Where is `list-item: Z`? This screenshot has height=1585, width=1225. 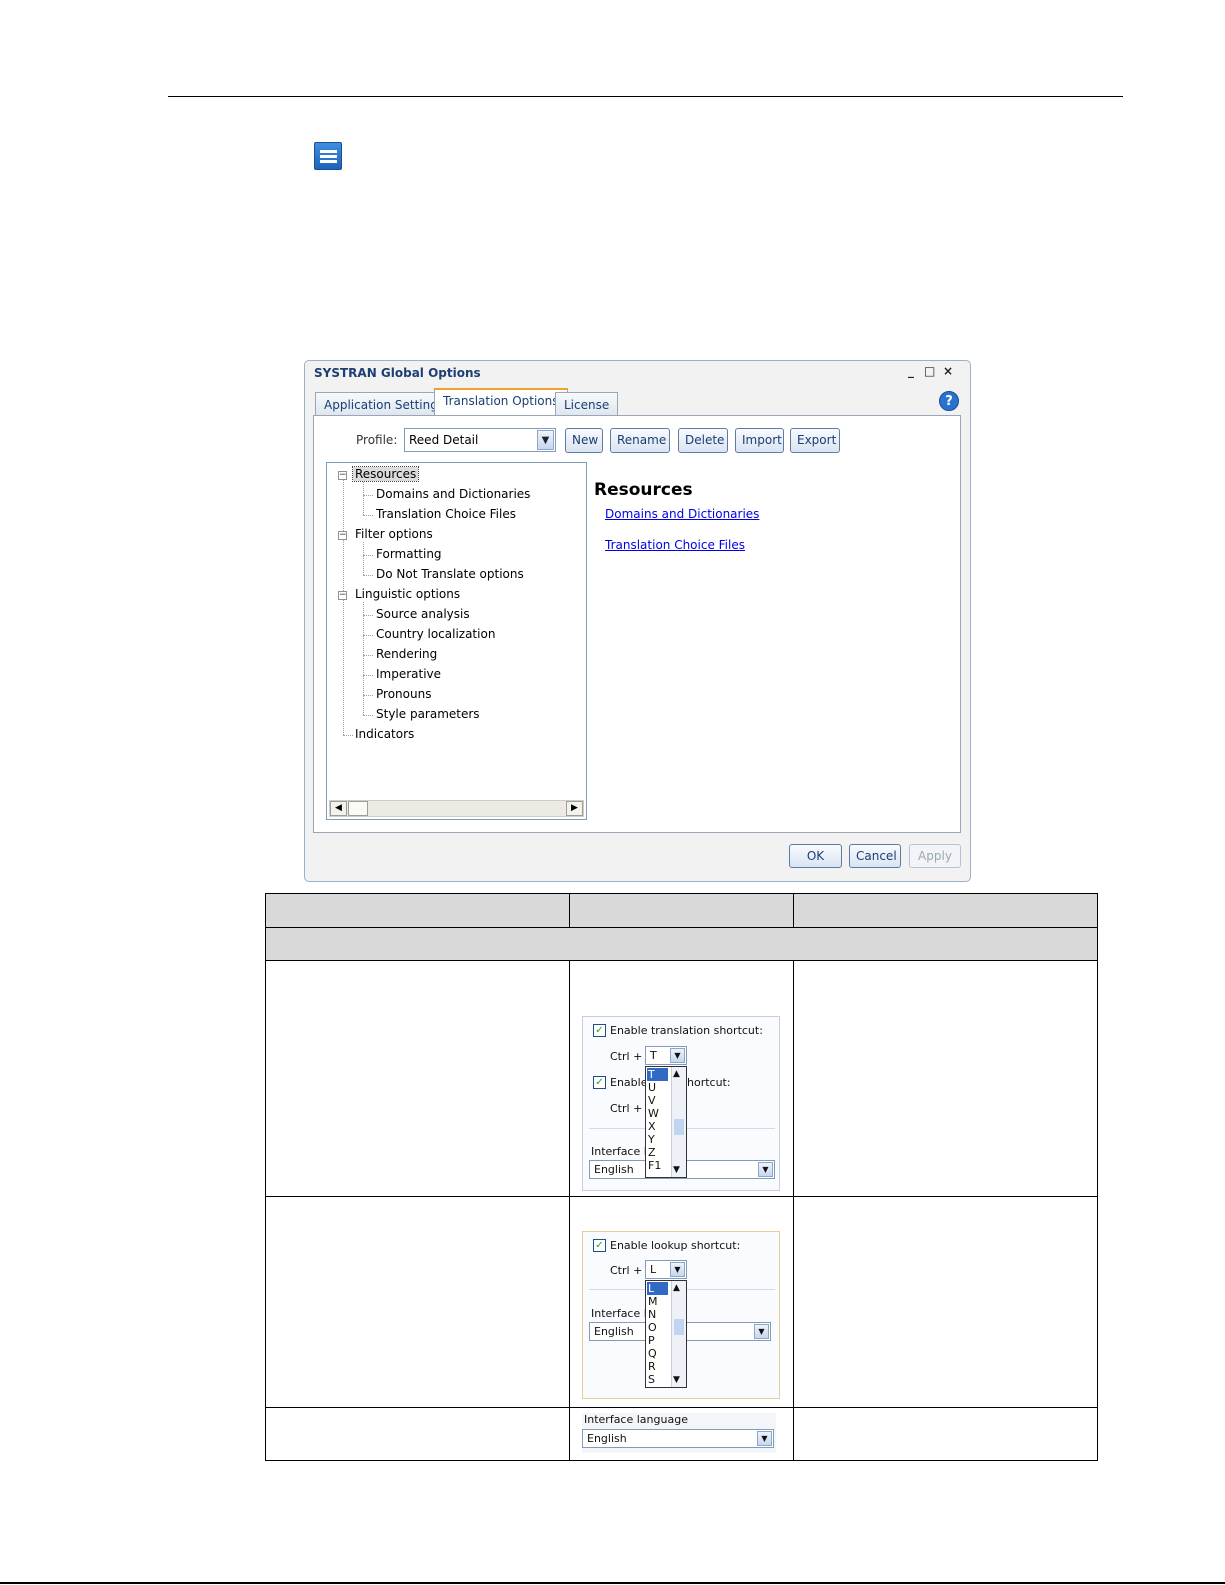
list-item: Z is located at coordinates (652, 1152).